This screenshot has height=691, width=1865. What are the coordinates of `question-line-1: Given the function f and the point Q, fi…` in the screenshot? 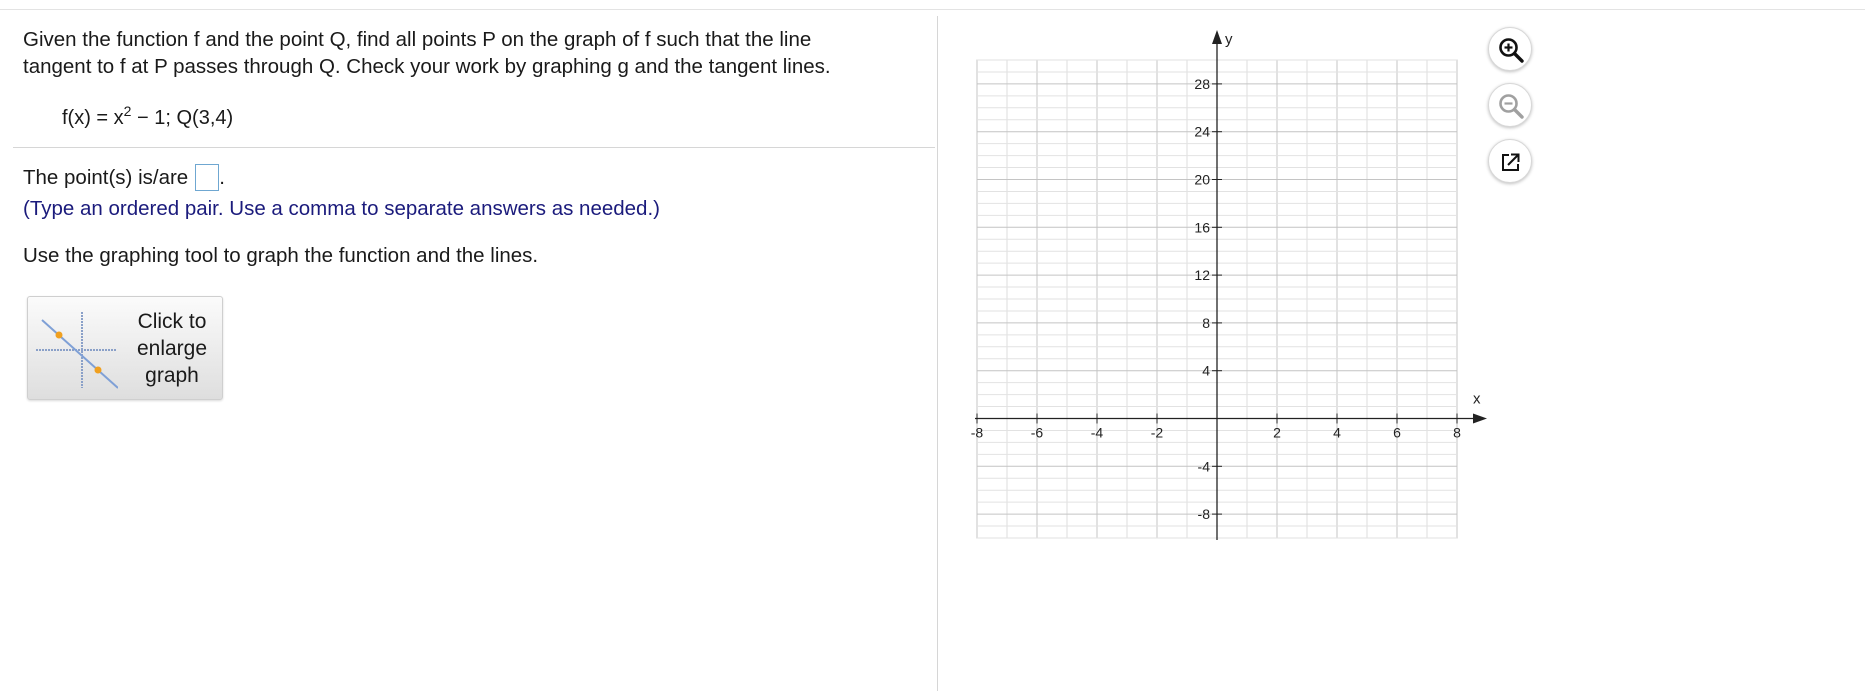 It's located at (417, 39).